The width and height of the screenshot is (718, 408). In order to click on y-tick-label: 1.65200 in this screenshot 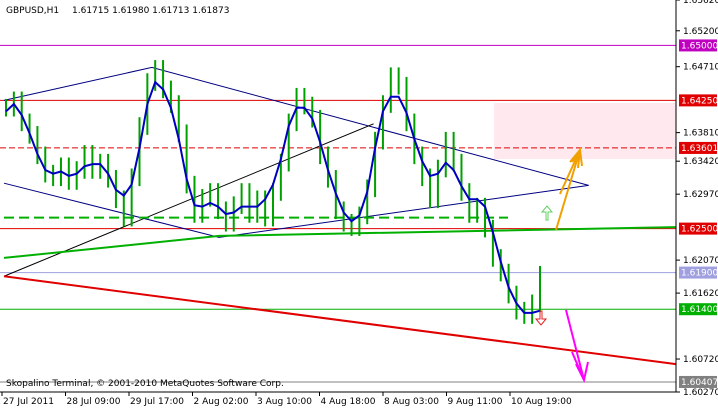, I will do `click(700, 32)`.